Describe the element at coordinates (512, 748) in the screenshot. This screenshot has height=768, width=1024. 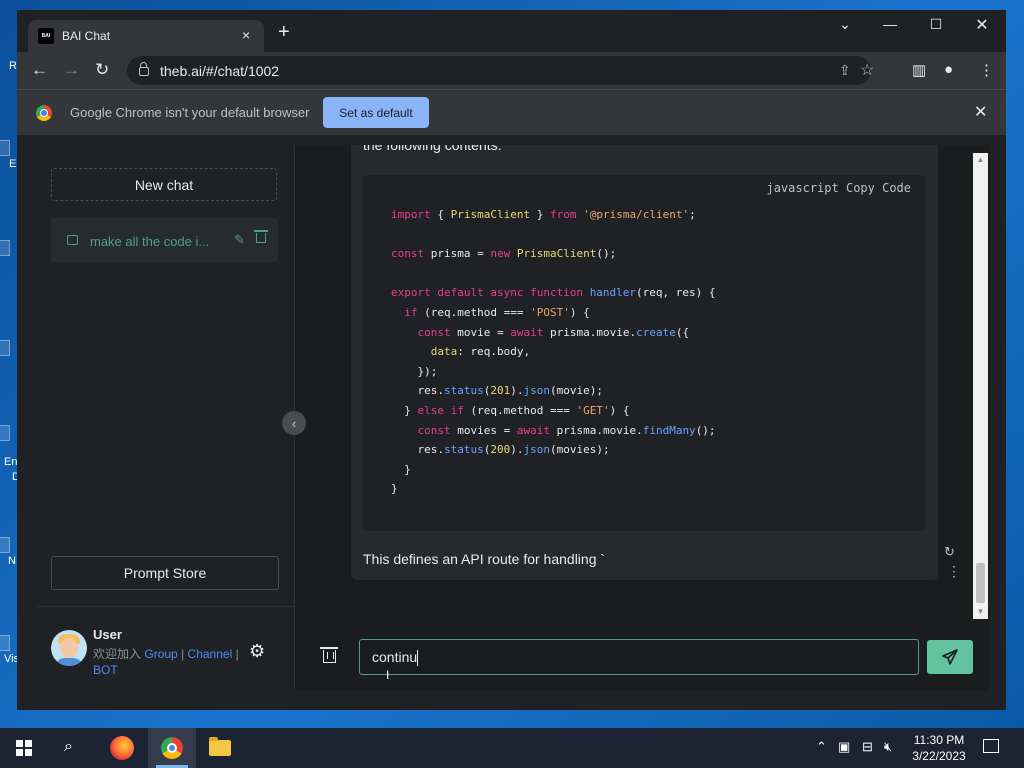
I see `taskbar: ⌕ ⌃ ▣ ⊟ 🔇︎ 11:30 PM 3/22/2023` at that location.